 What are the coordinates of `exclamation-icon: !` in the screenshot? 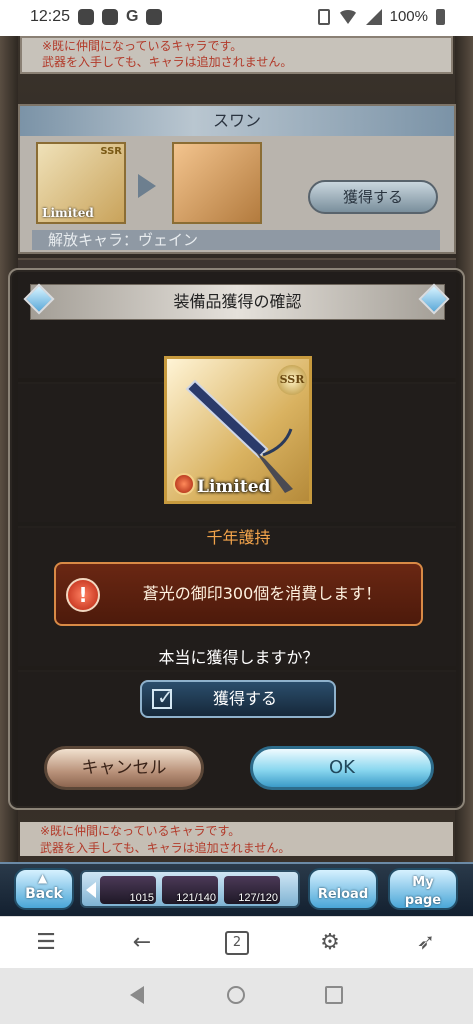 It's located at (83, 595).